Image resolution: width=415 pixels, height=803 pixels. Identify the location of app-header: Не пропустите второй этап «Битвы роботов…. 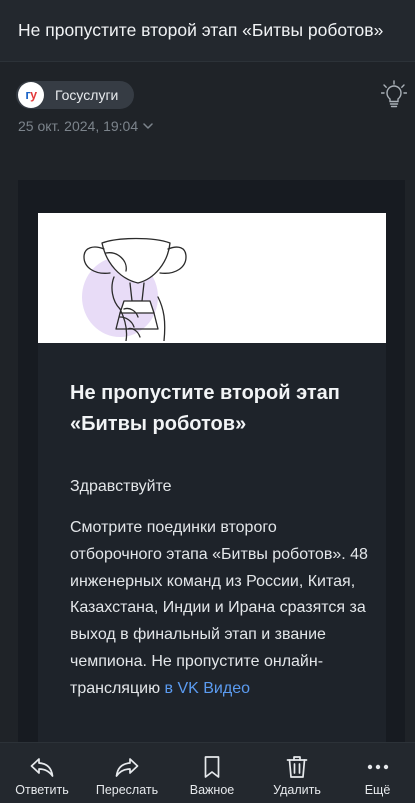
(207, 31).